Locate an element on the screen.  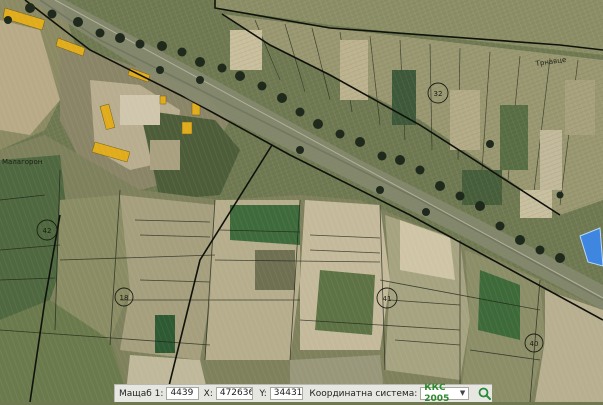
search-icon is located at coordinates (485, 393).